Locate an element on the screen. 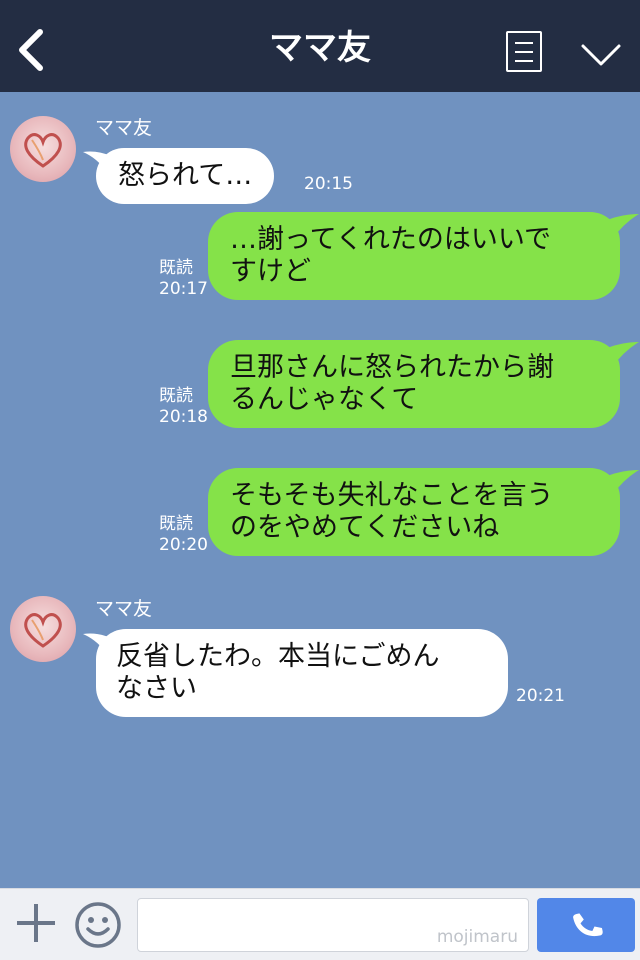 The width and height of the screenshot is (640, 960). message-bubble-outgoing: そもそも失礼なことを言う のをやめてくださいね is located at coordinates (414, 512).